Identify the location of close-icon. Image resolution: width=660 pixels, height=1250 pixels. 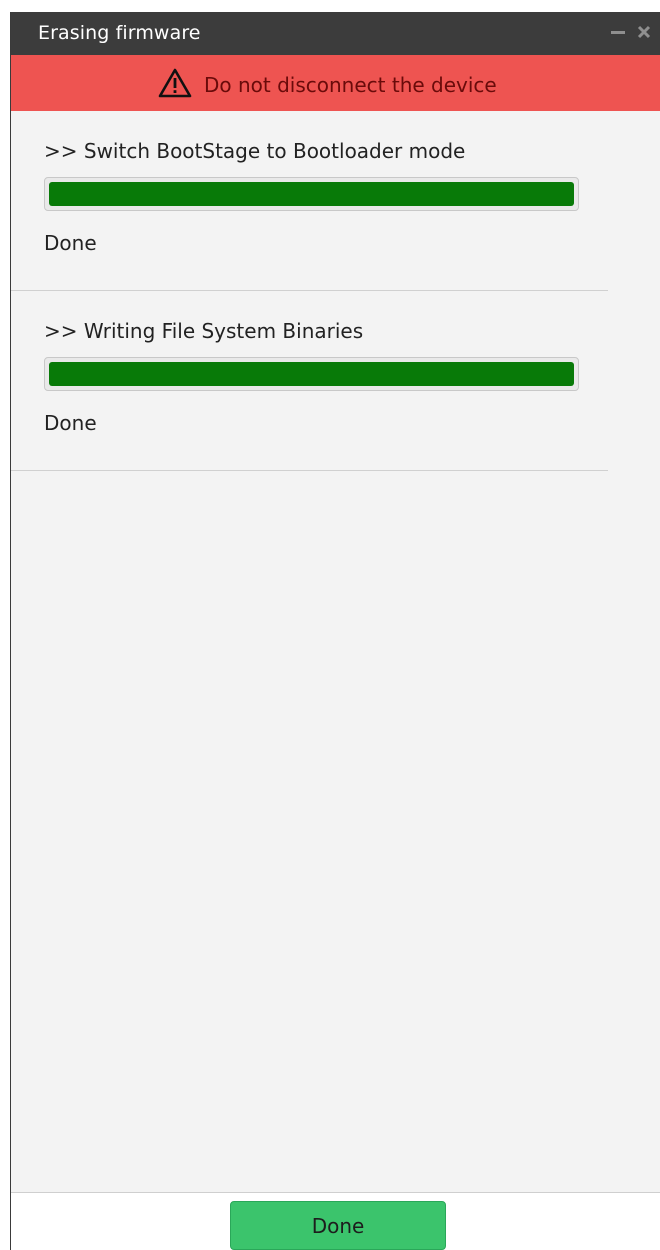
(644, 32).